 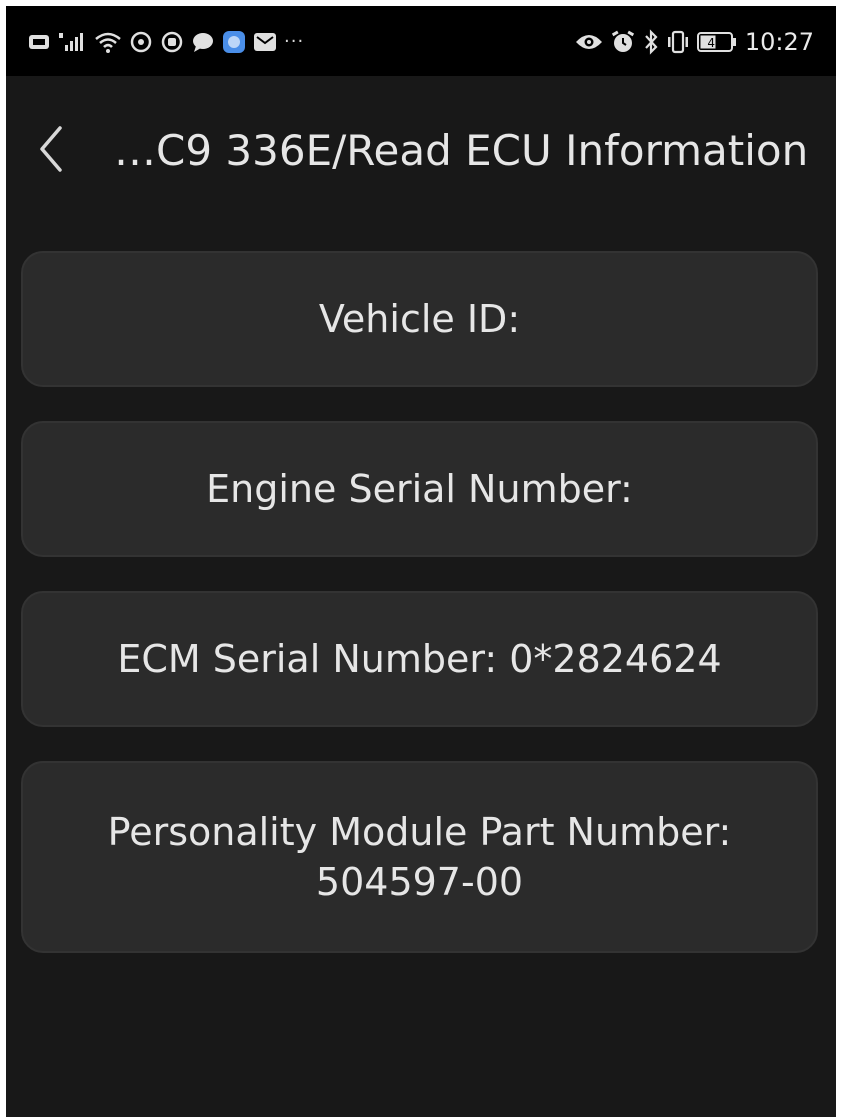 What do you see at coordinates (419, 882) in the screenshot?
I see `personality-module-value: 504597-00` at bounding box center [419, 882].